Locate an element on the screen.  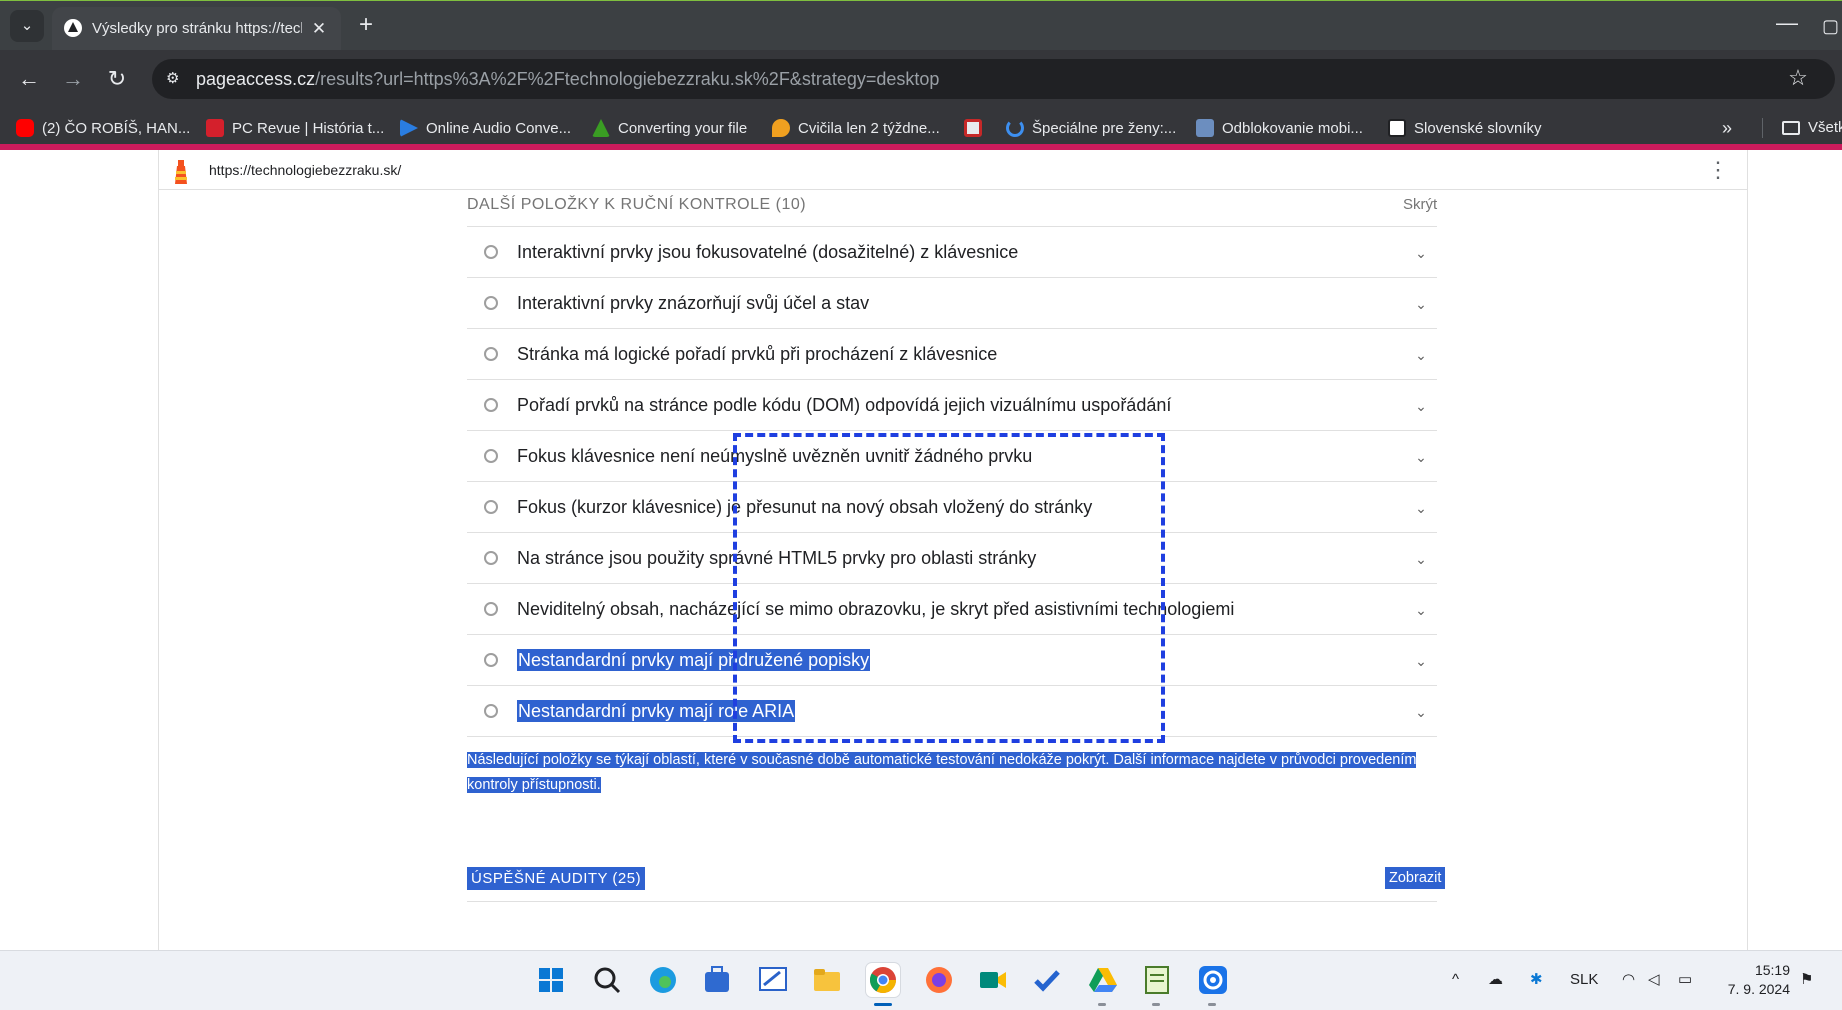
edge-icon is located at coordinates (663, 980).